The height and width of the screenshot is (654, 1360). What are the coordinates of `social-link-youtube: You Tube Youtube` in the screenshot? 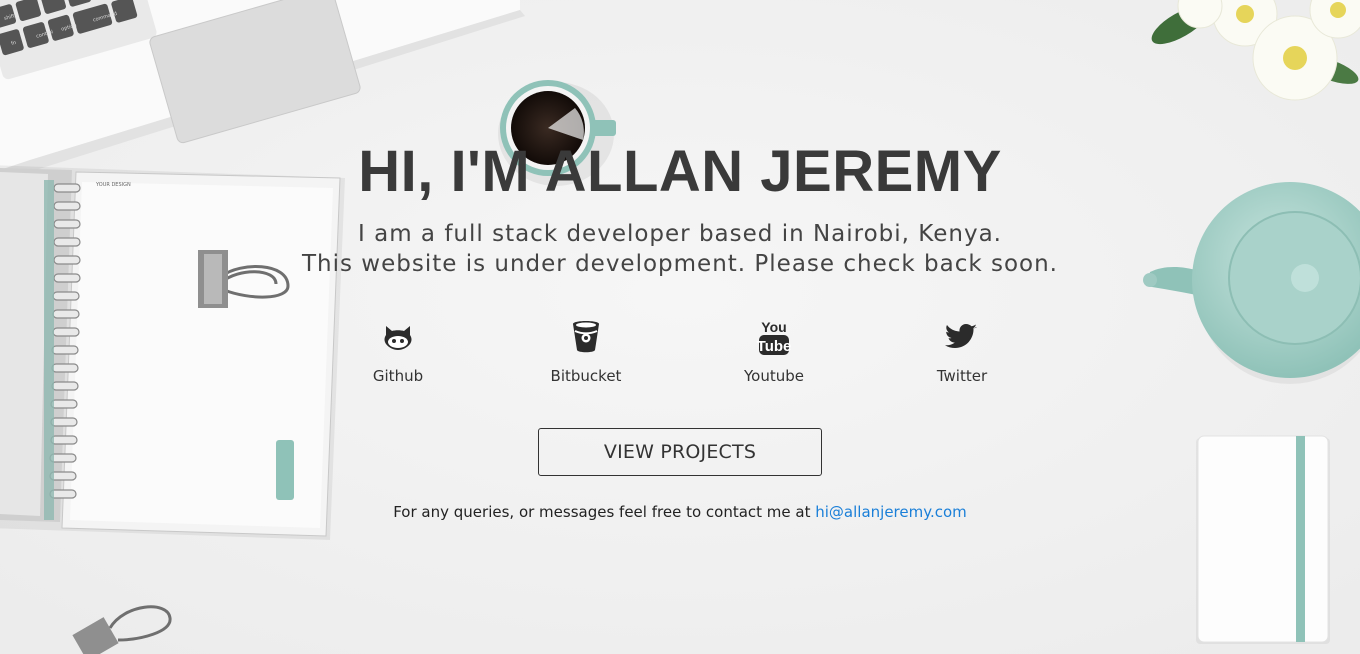 It's located at (774, 351).